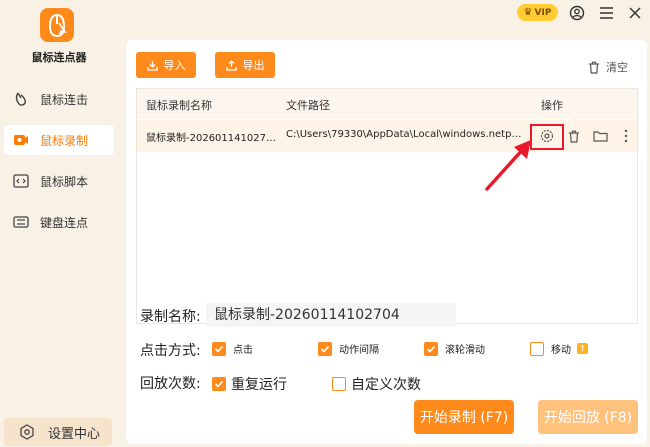 Image resolution: width=650 pixels, height=447 pixels. Describe the element at coordinates (57, 25) in the screenshot. I see `app-logo-icon` at that location.